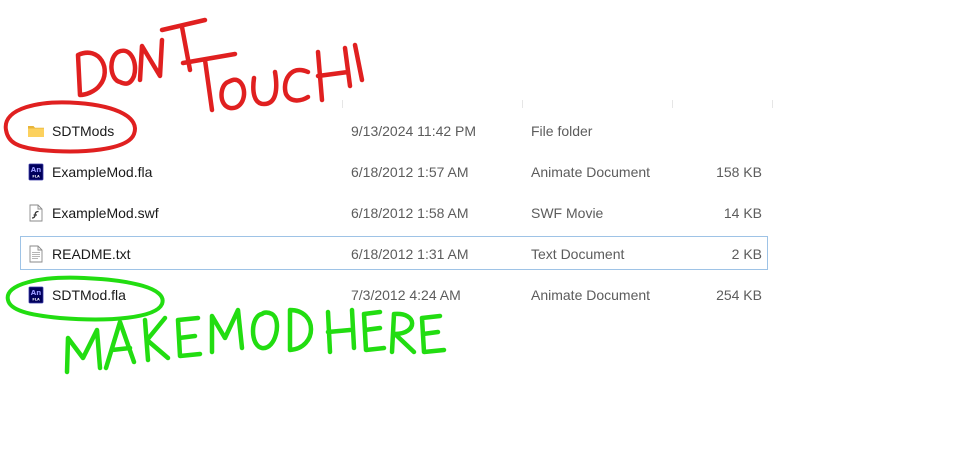 This screenshot has height=464, width=957. What do you see at coordinates (739, 295) in the screenshot?
I see `file-size: 254 KB` at bounding box center [739, 295].